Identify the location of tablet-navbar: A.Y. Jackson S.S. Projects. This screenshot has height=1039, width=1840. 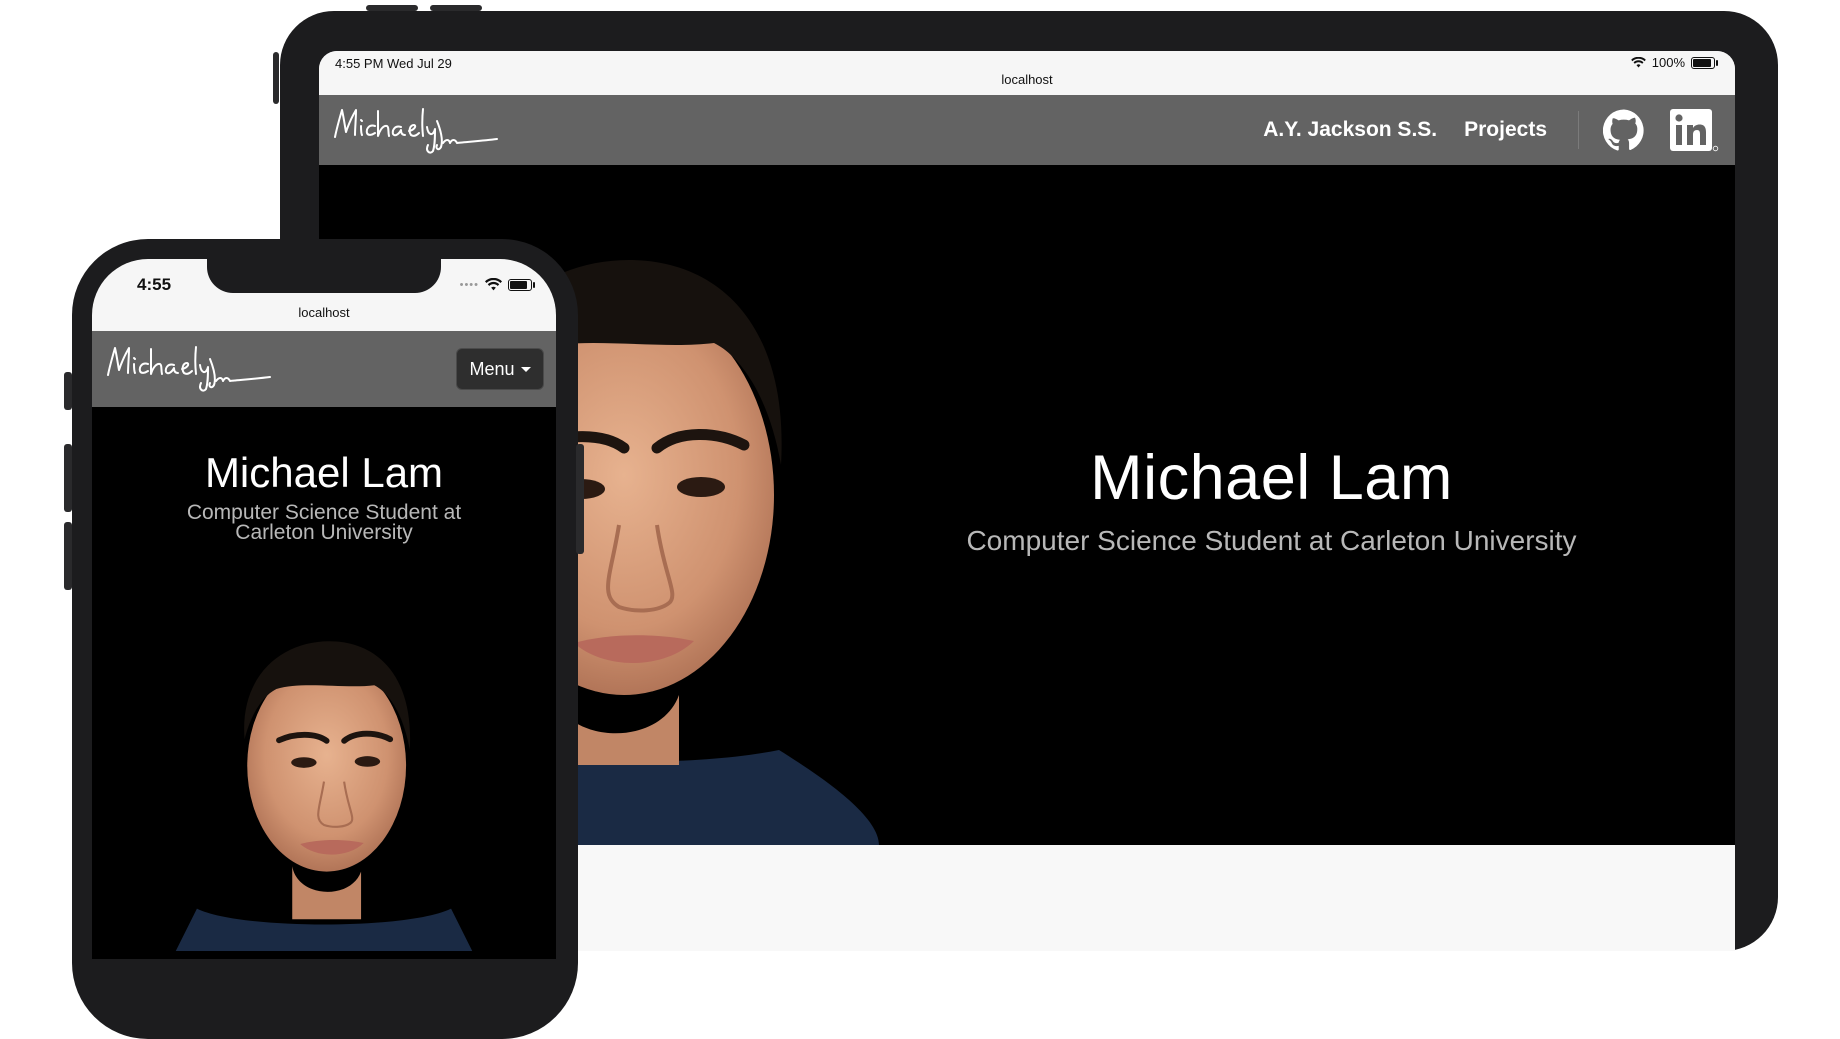
(1027, 130).